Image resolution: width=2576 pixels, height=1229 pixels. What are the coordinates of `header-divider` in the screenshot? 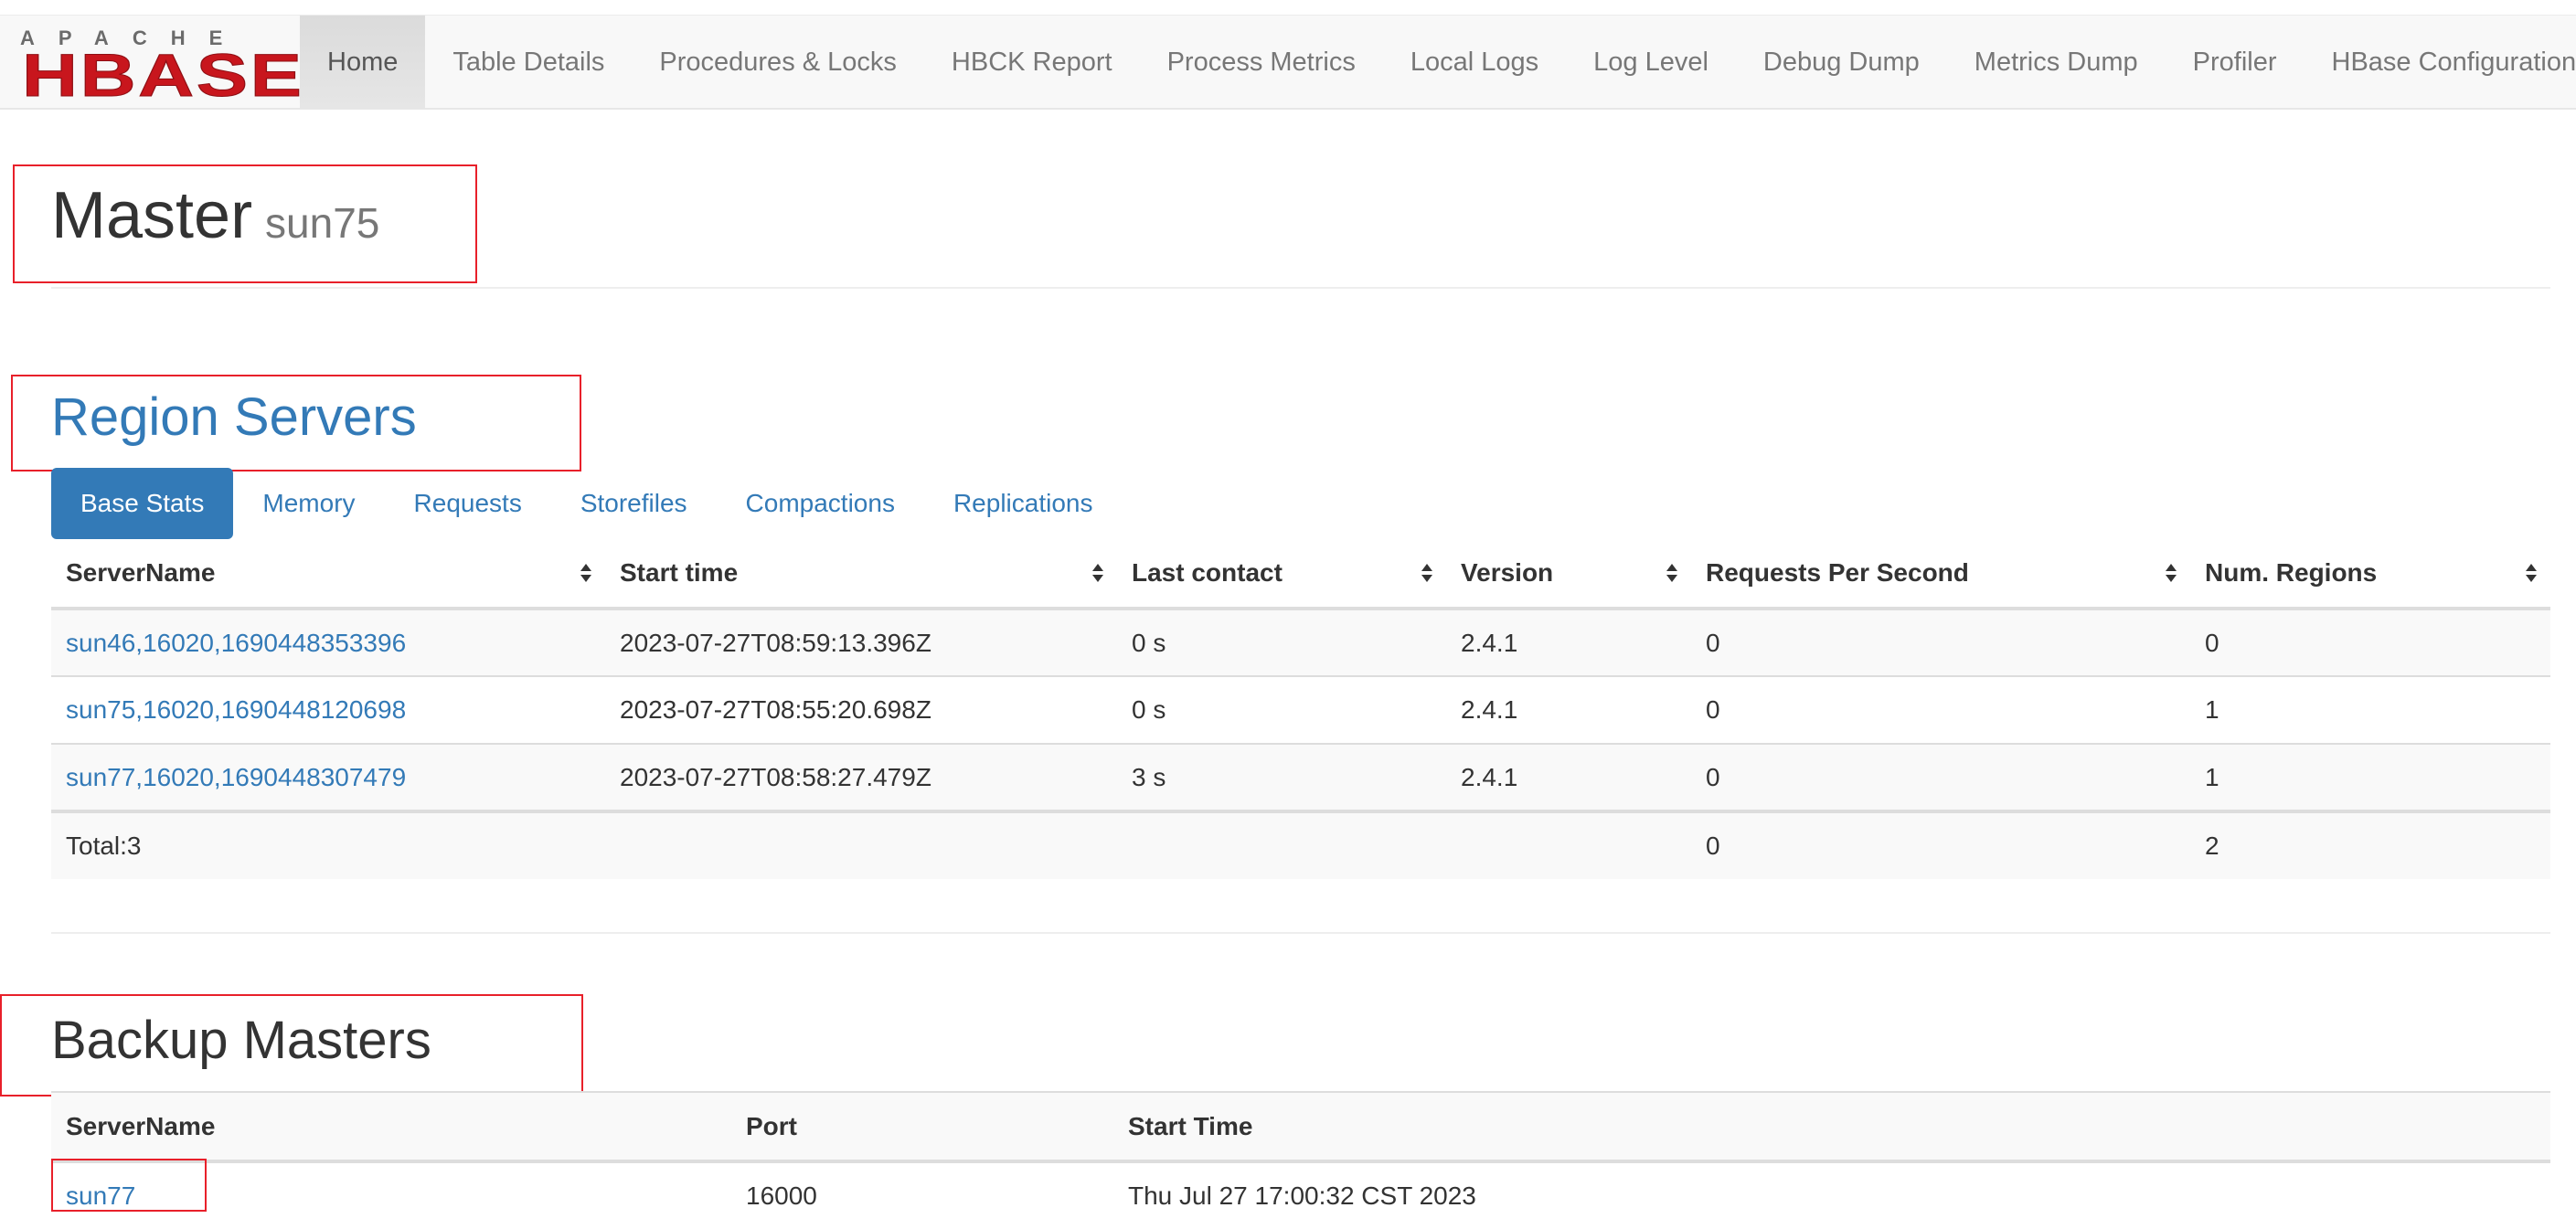 It's located at (1301, 288).